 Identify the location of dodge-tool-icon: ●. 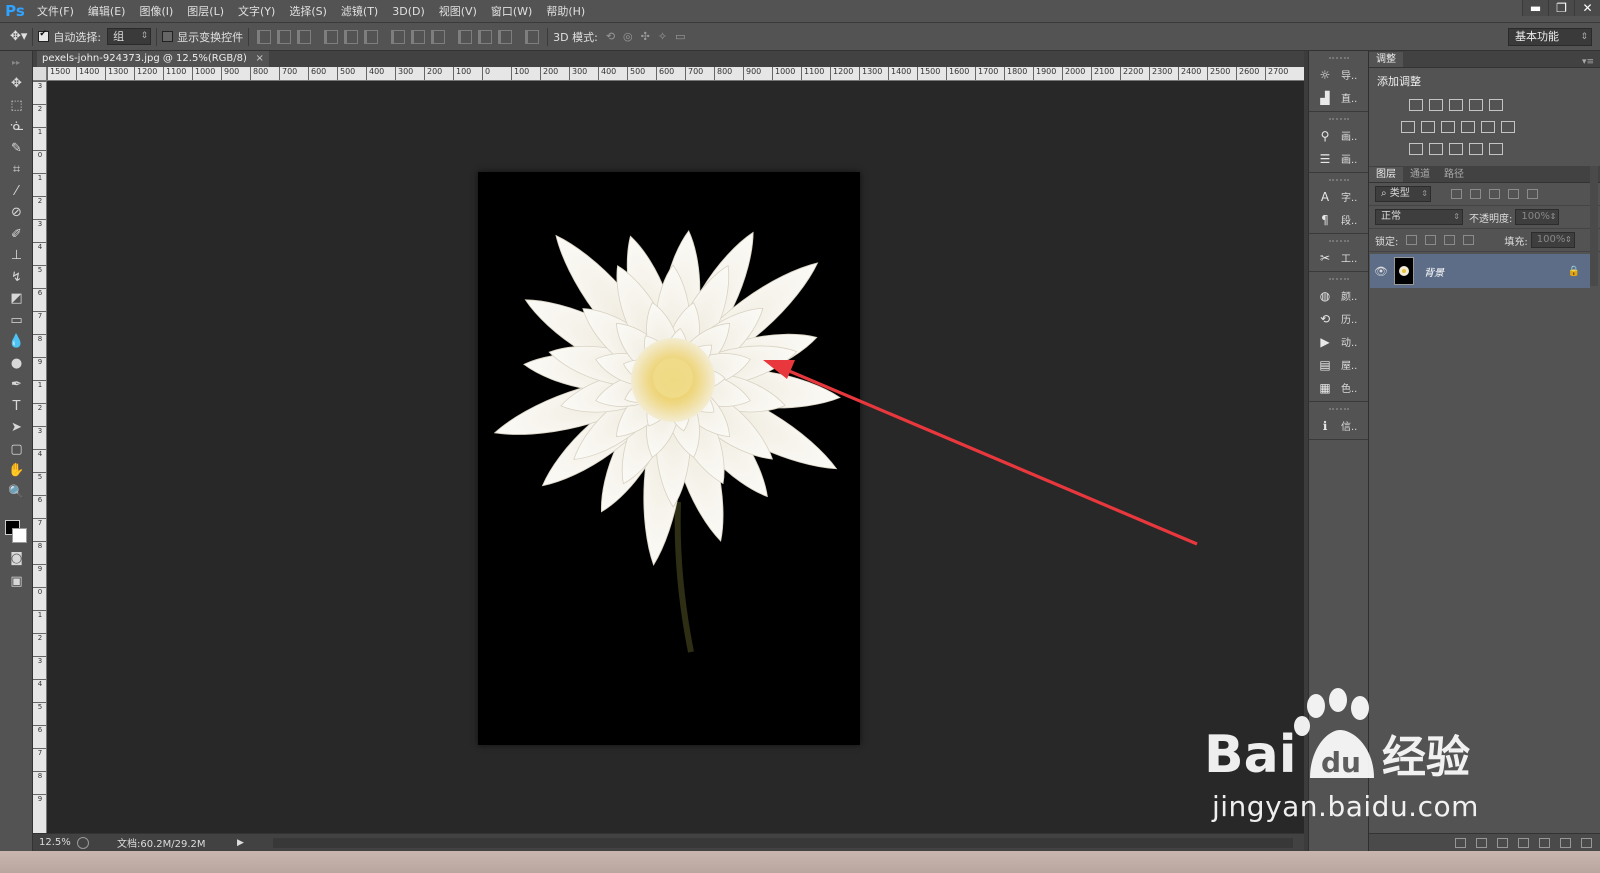
(16, 364).